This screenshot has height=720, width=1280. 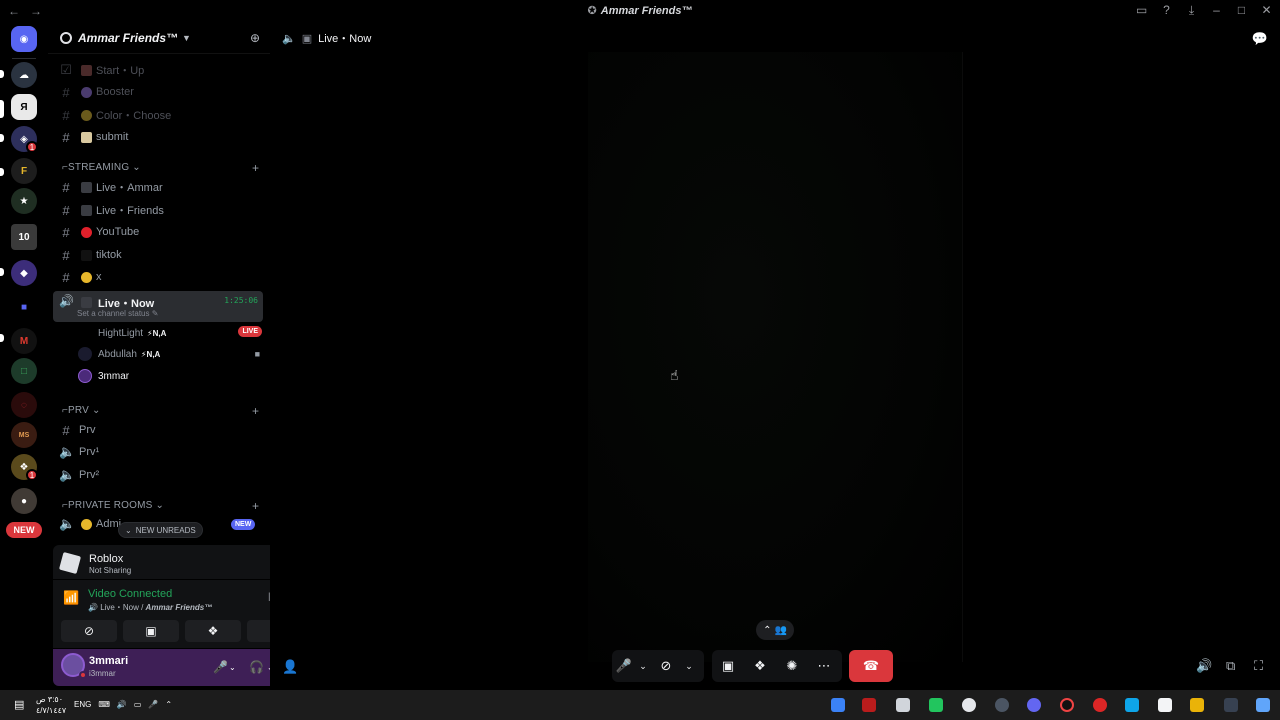 I want to click on add-people-icon: 👤, so click(x=290, y=667).